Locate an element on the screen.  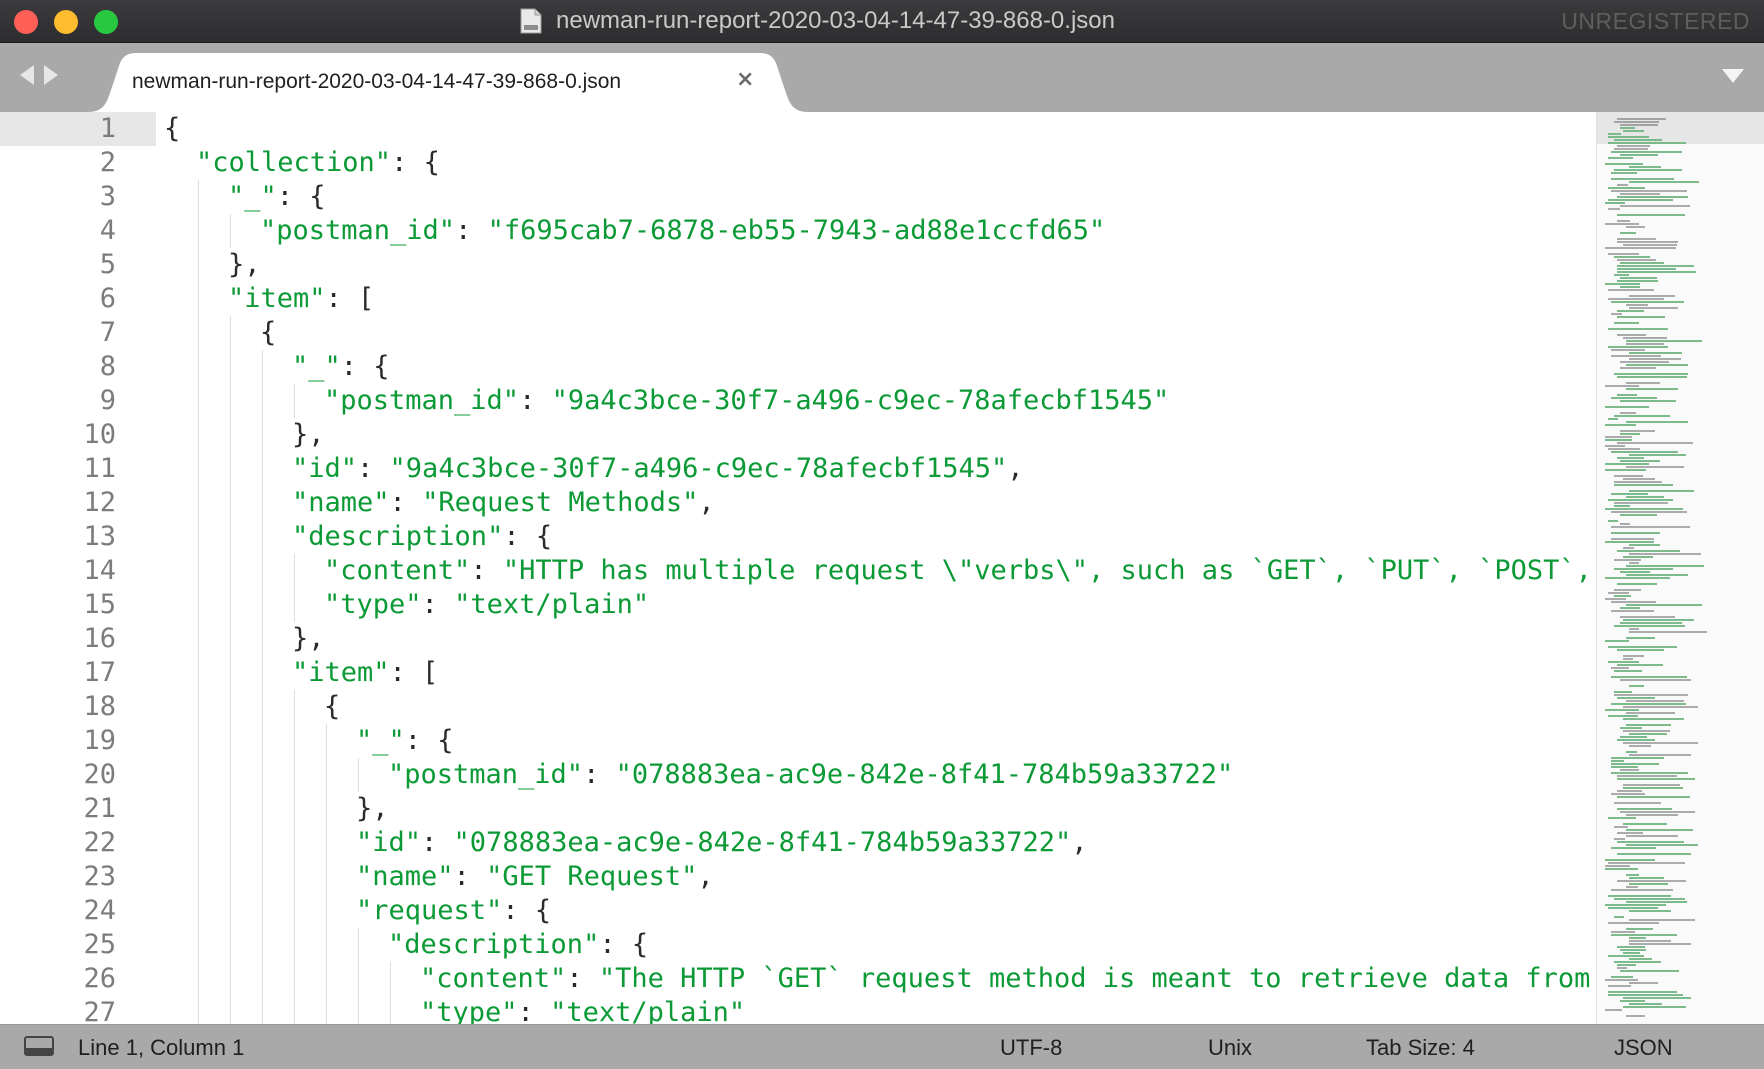
back-arrow-icon is located at coordinates (27, 75).